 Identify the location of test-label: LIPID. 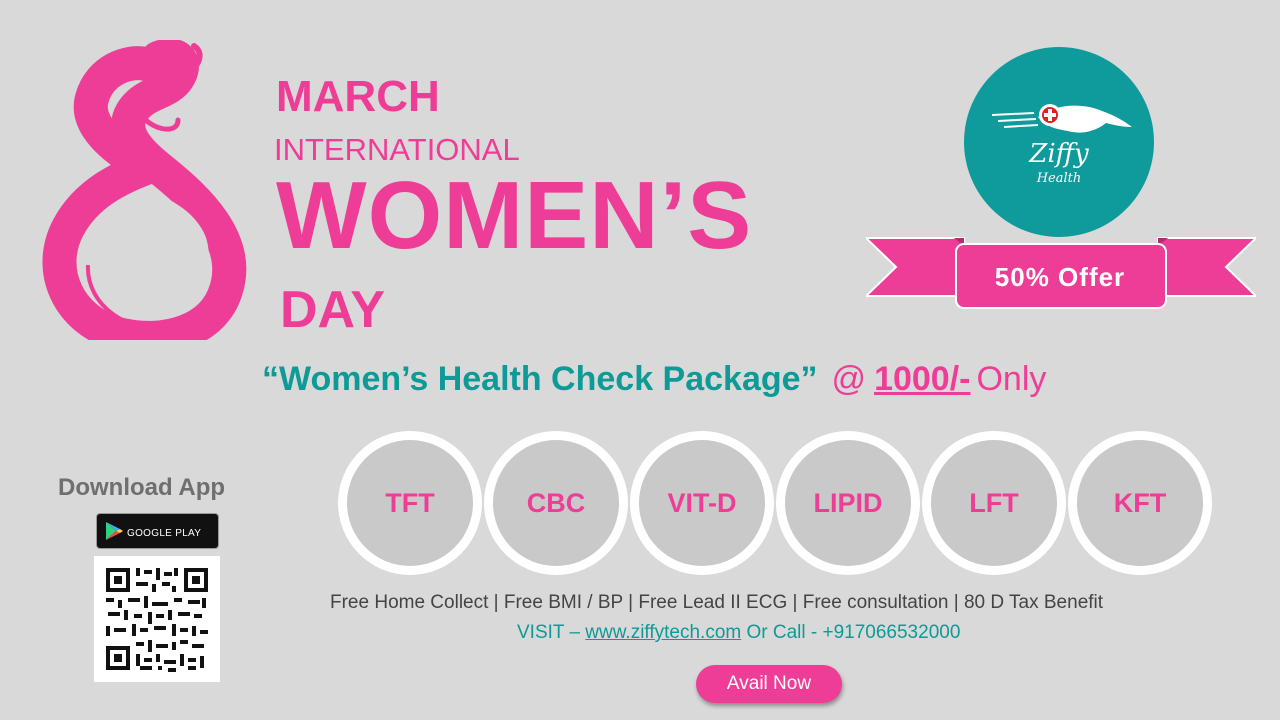
(848, 503).